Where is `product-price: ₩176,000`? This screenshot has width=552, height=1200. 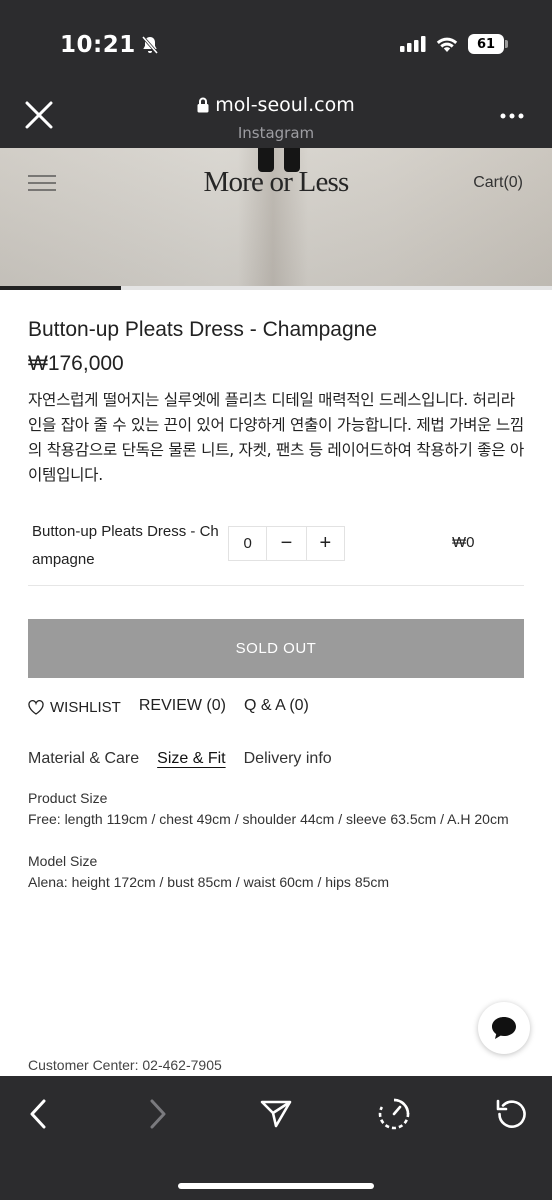
product-price: ₩176,000 is located at coordinates (76, 363).